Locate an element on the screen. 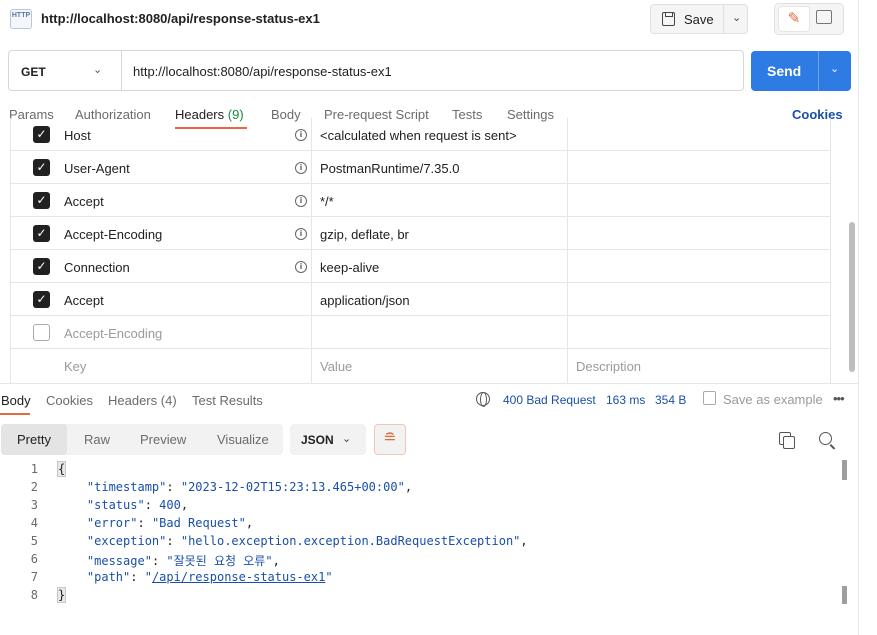 The width and height of the screenshot is (877, 635). view-visualize: Visualize is located at coordinates (243, 439).